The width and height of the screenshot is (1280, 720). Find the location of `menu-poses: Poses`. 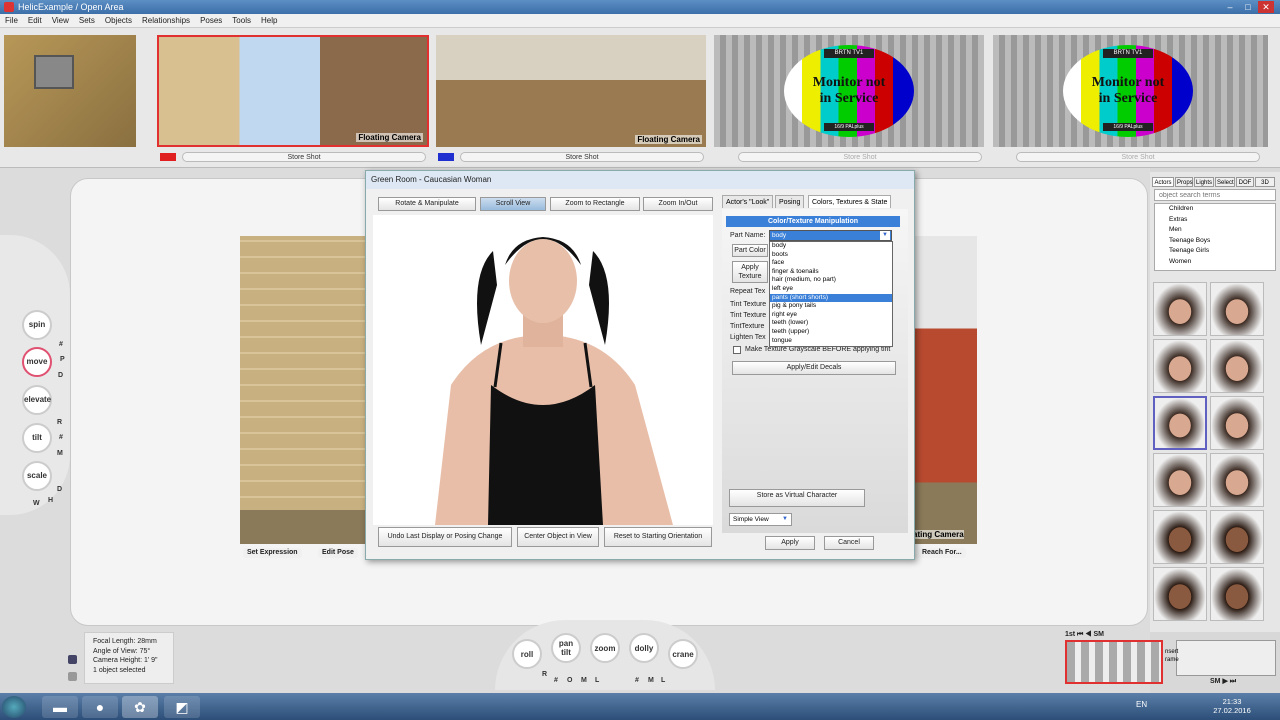

menu-poses: Poses is located at coordinates (211, 21).